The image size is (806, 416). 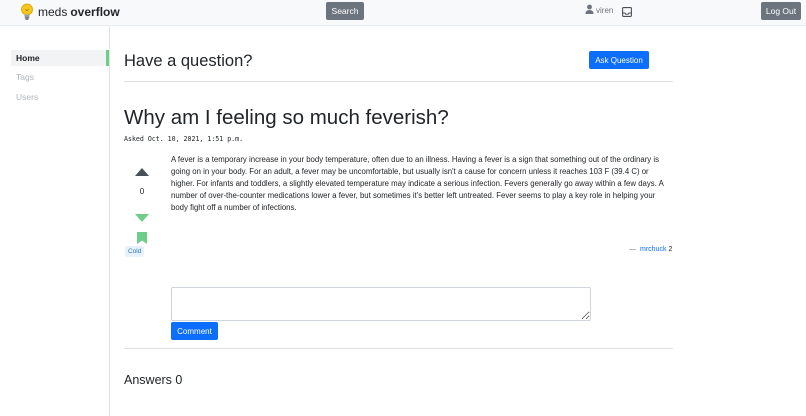 I want to click on question-title: Why am I feeling so much feverish?, so click(x=286, y=117).